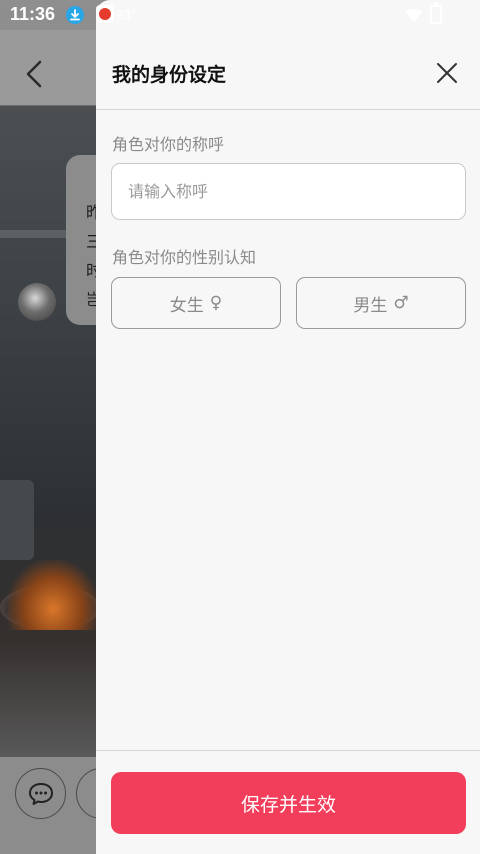 This screenshot has width=480, height=854. What do you see at coordinates (17, 520) in the screenshot?
I see `background-pot` at bounding box center [17, 520].